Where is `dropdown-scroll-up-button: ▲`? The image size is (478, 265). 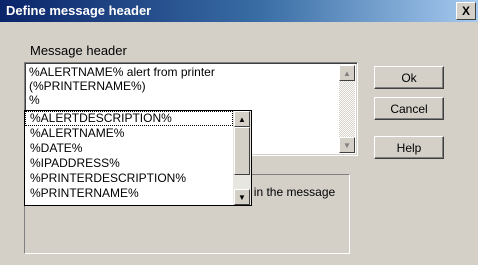
dropdown-scroll-up-button: ▲ is located at coordinates (242, 119).